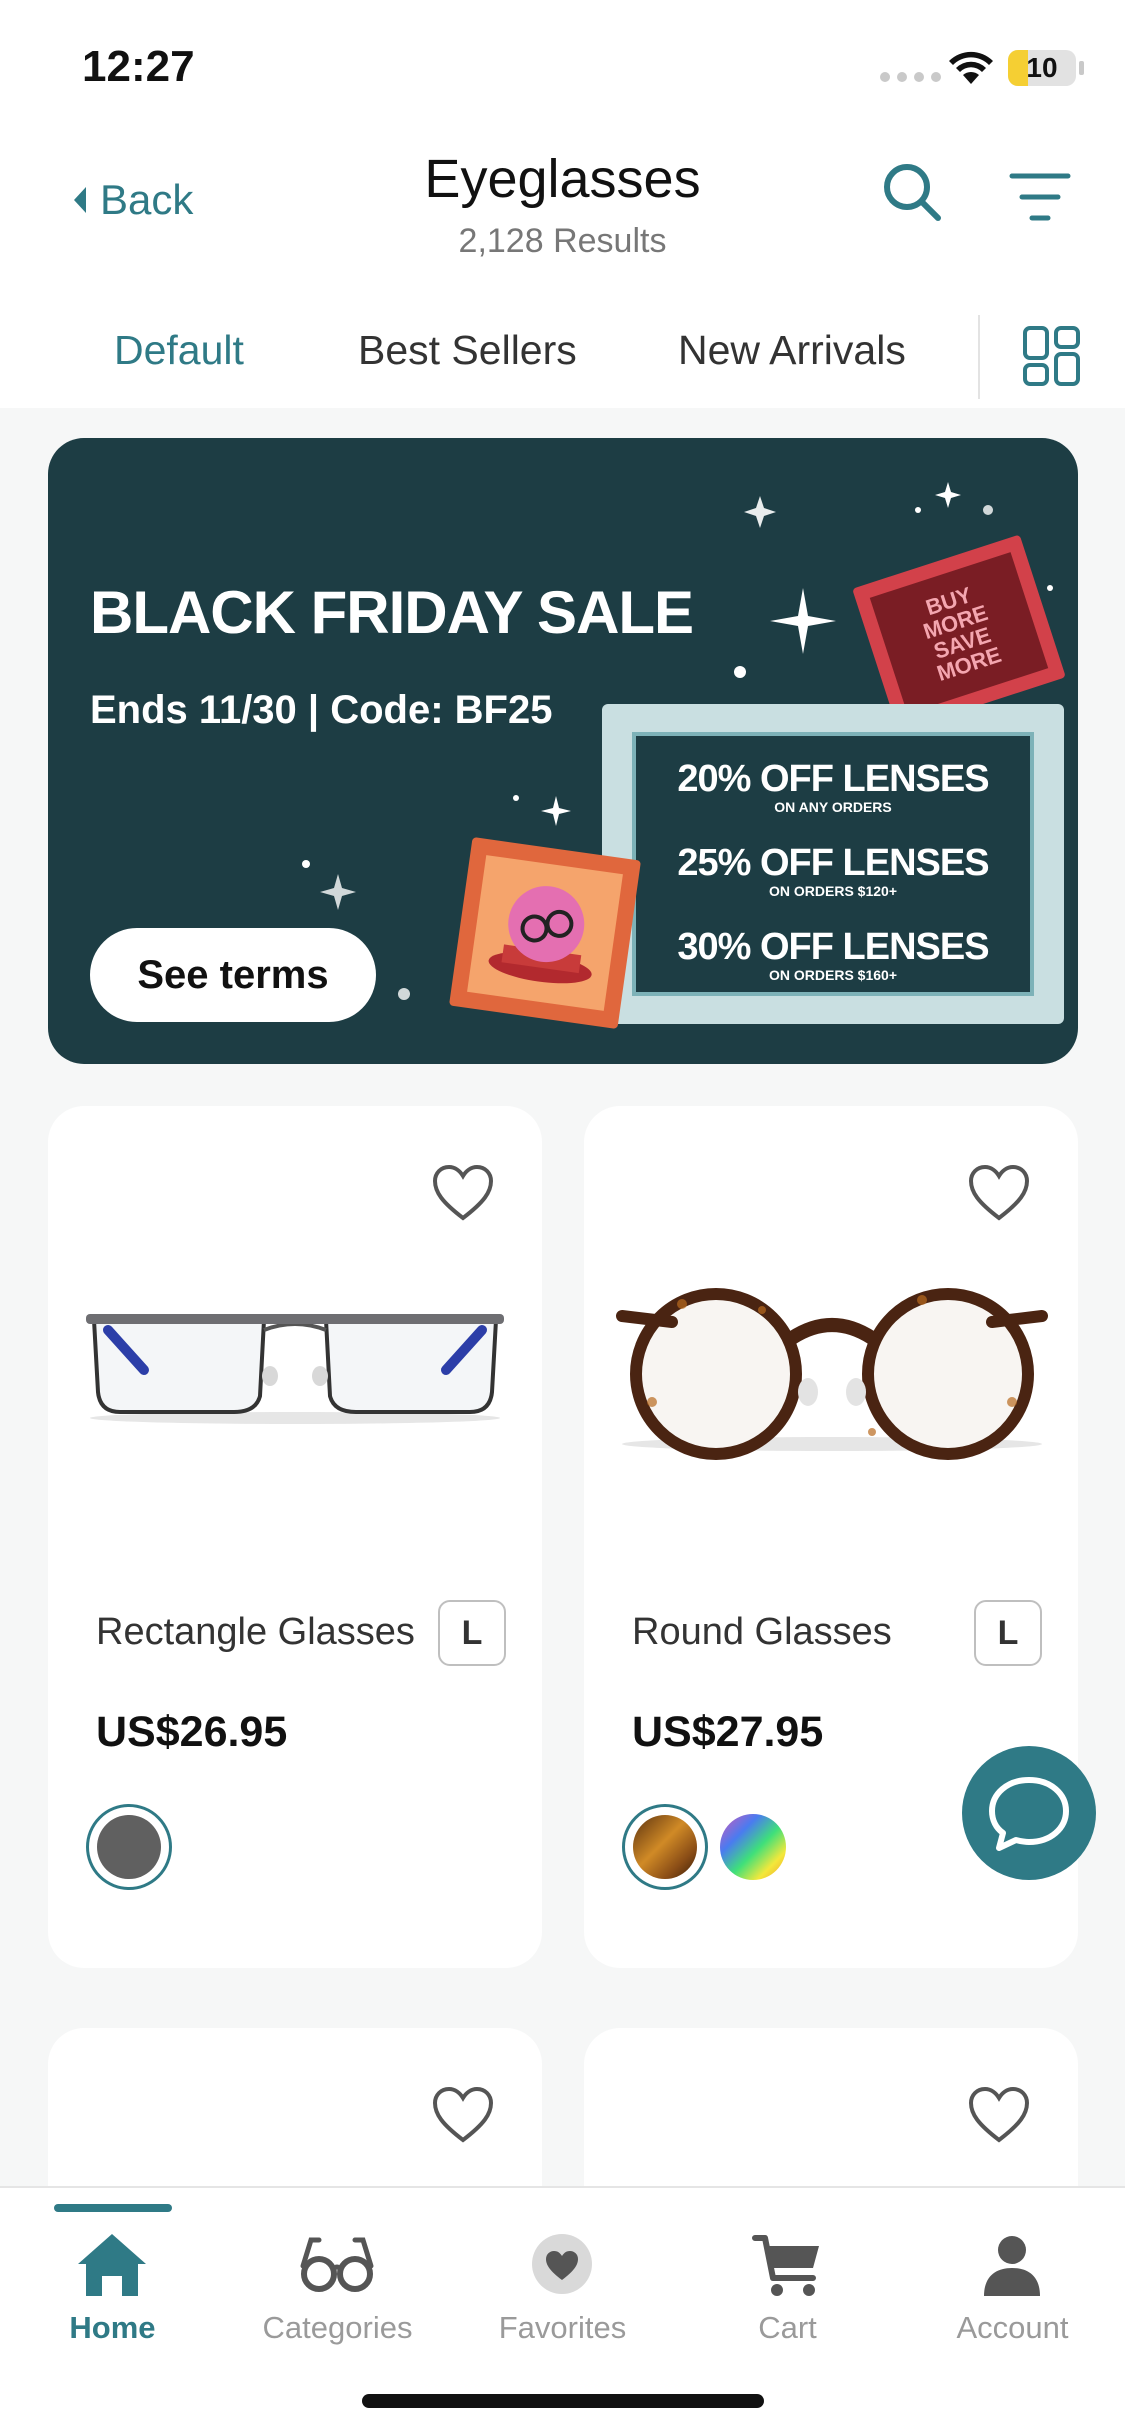  I want to click on offer-headline: 20% OFF LENSES, so click(833, 779).